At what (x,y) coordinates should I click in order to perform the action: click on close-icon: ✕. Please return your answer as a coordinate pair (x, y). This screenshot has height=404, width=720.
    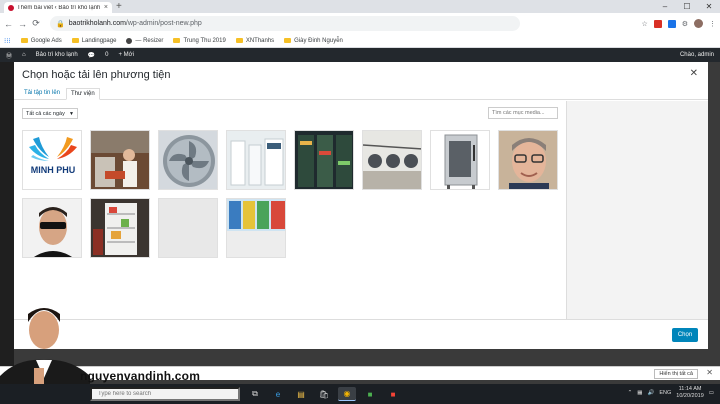
    Looking at the image, I should click on (709, 372).